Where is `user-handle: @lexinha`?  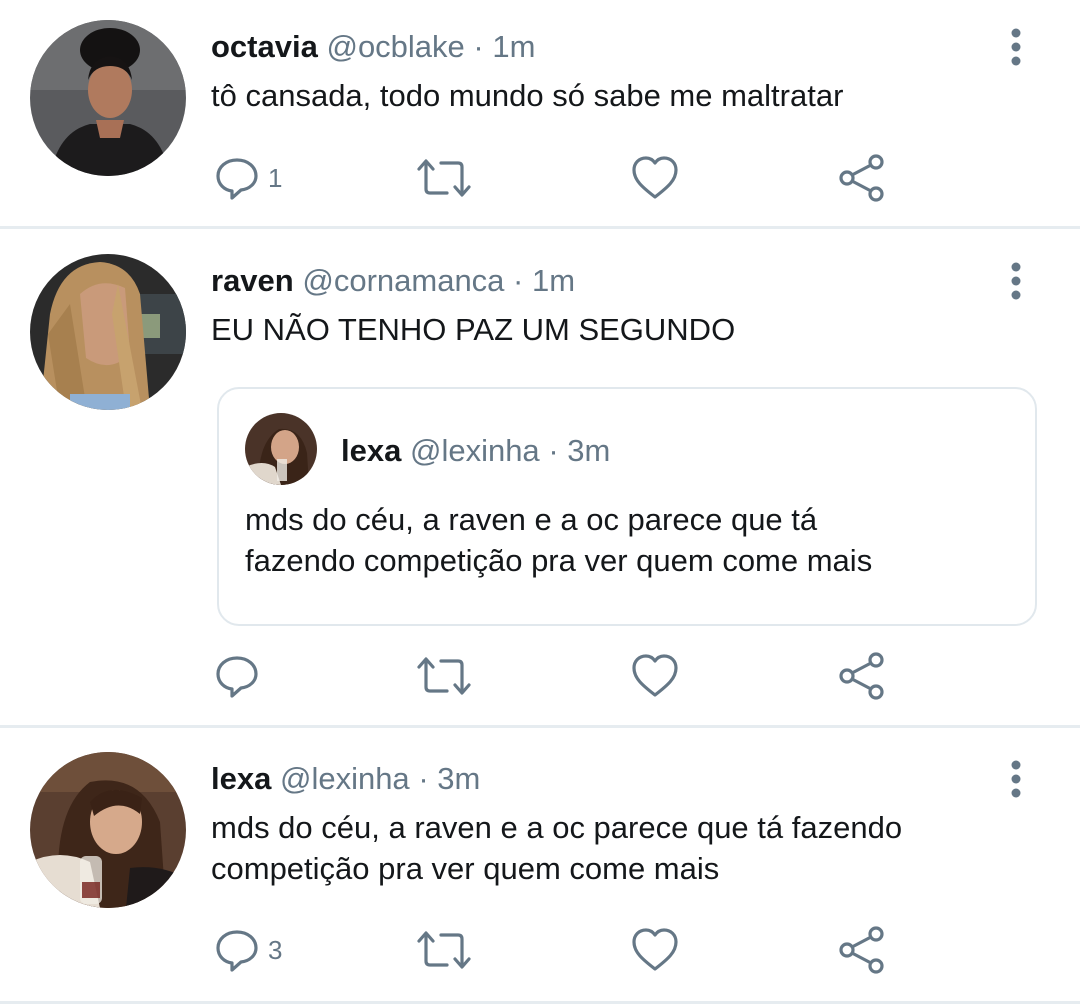 user-handle: @lexinha is located at coordinates (345, 778).